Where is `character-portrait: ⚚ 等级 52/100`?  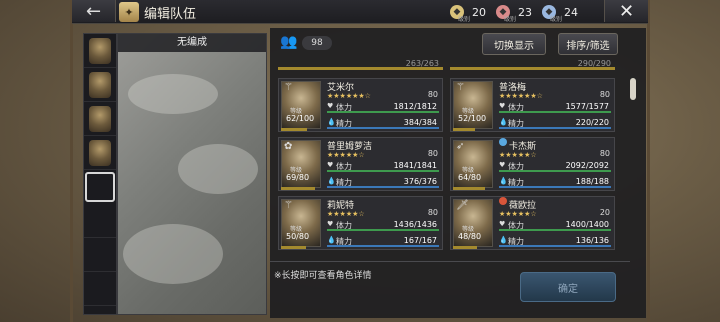
character-portrait: ⚚ 等级 52/100 is located at coordinates (473, 105).